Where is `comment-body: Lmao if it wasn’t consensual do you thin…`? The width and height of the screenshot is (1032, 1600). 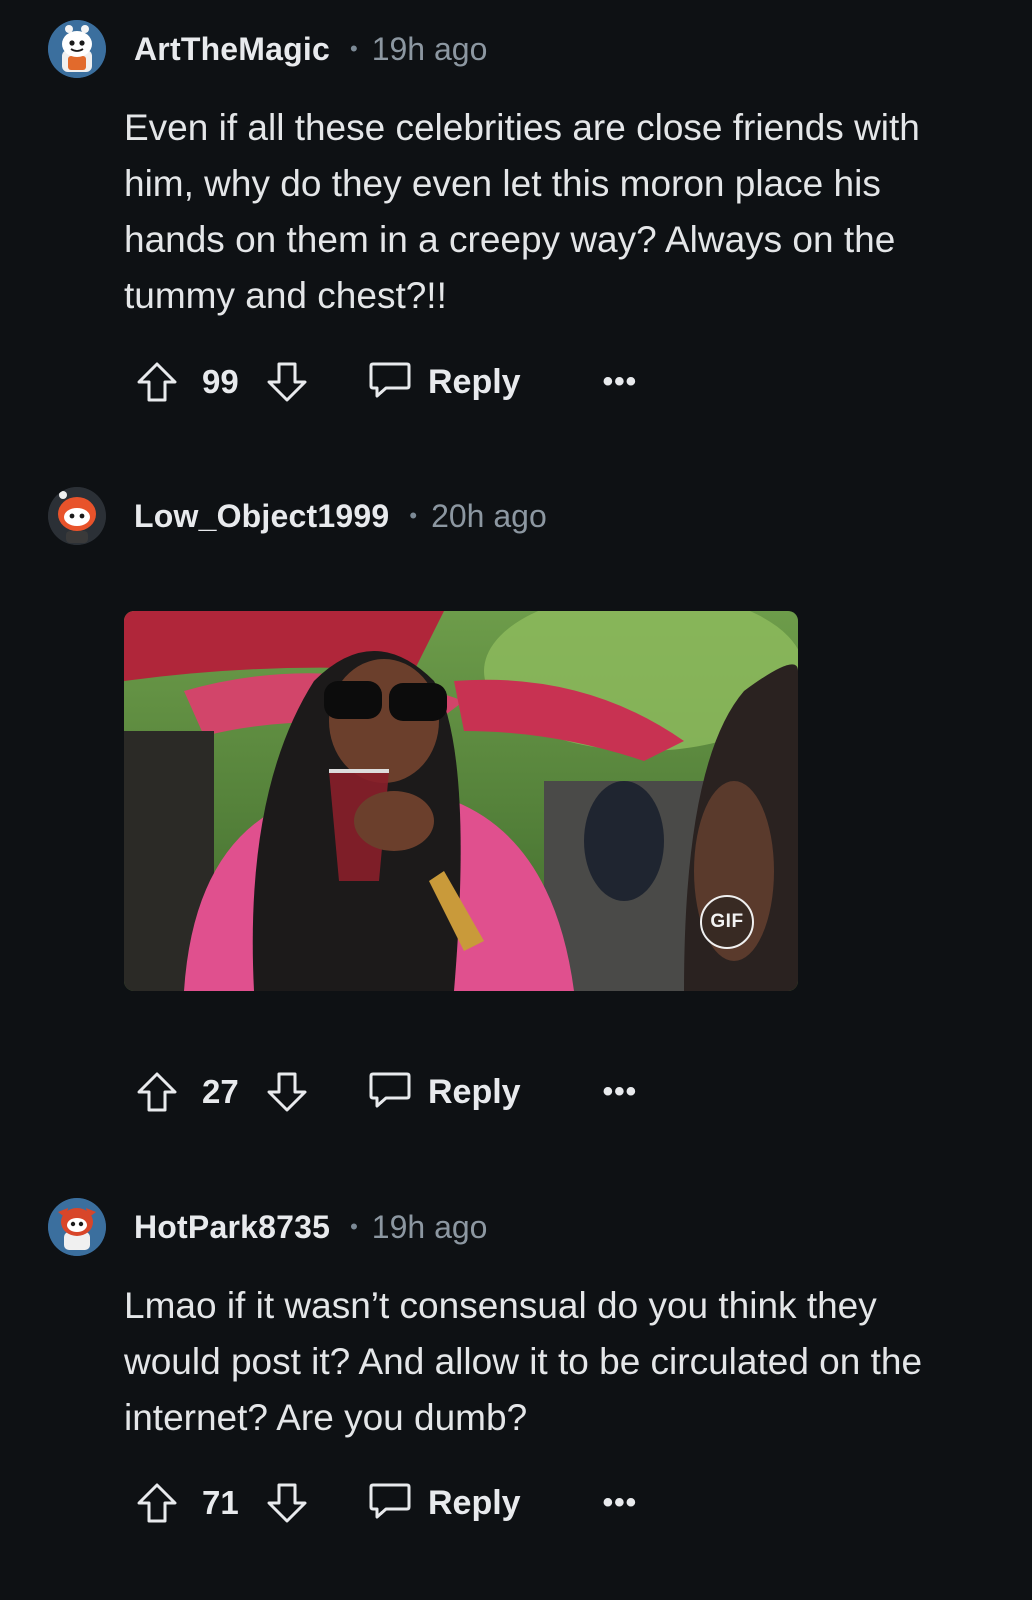 comment-body: Lmao if it wasn’t consensual do you thin… is located at coordinates (523, 1361).